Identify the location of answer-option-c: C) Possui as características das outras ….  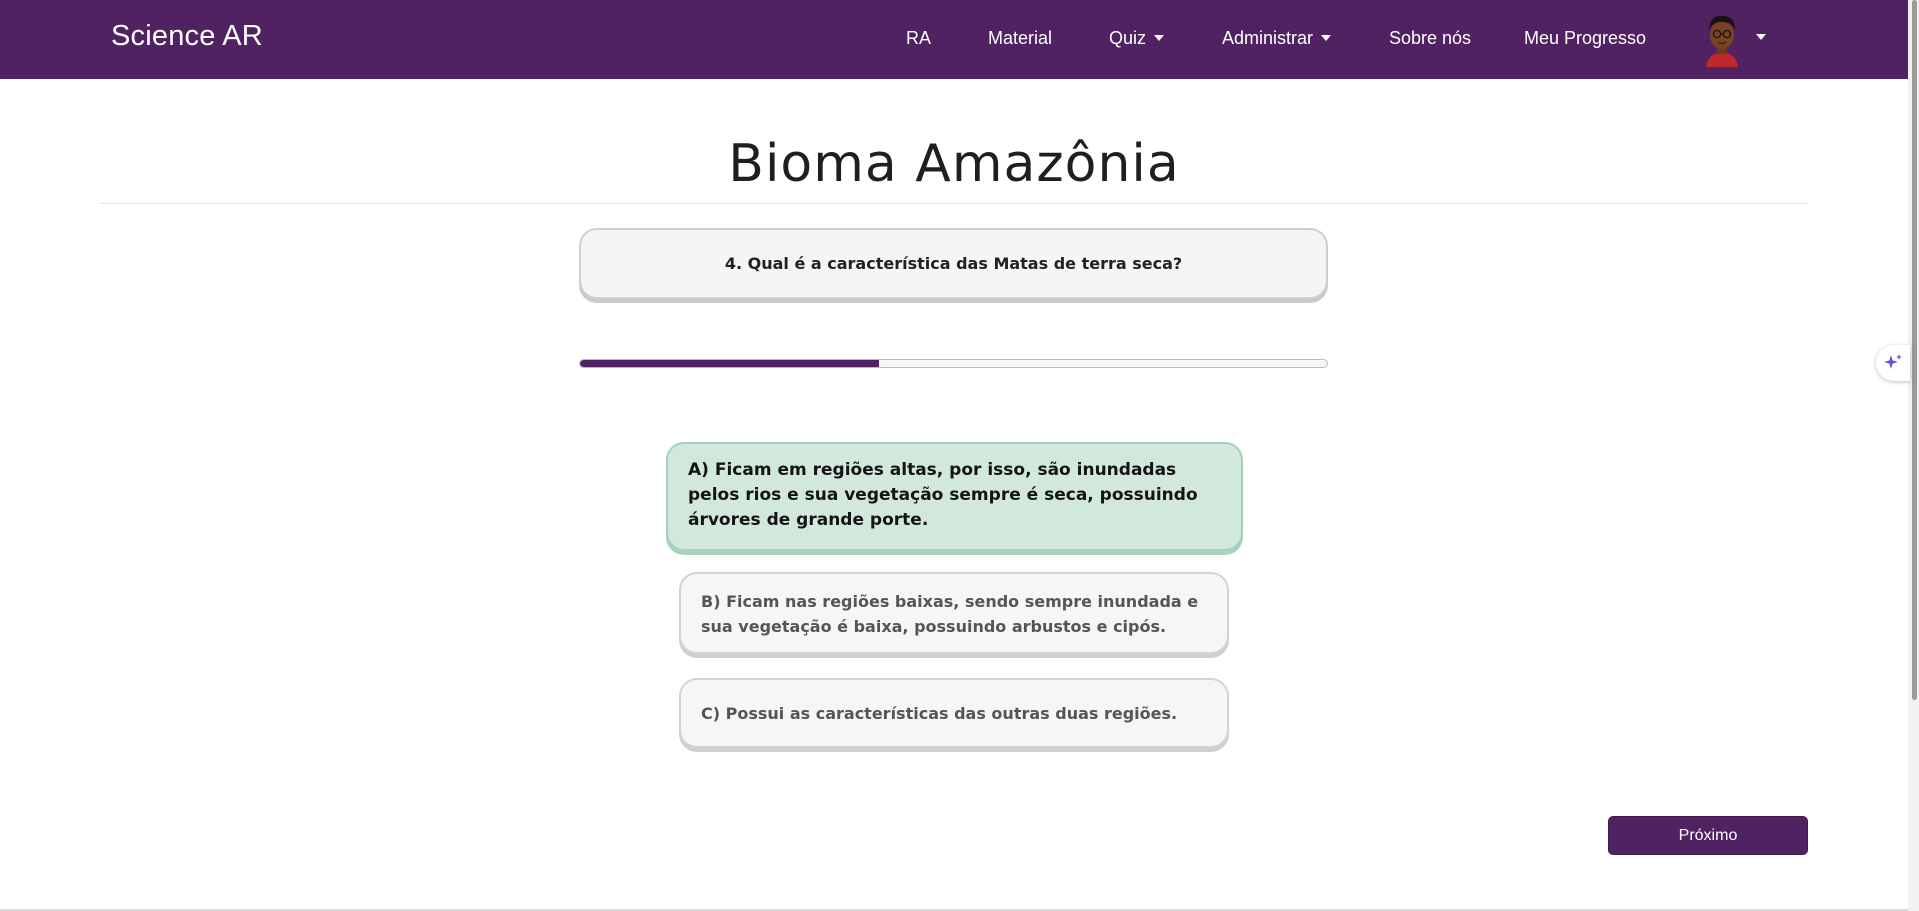
(954, 713).